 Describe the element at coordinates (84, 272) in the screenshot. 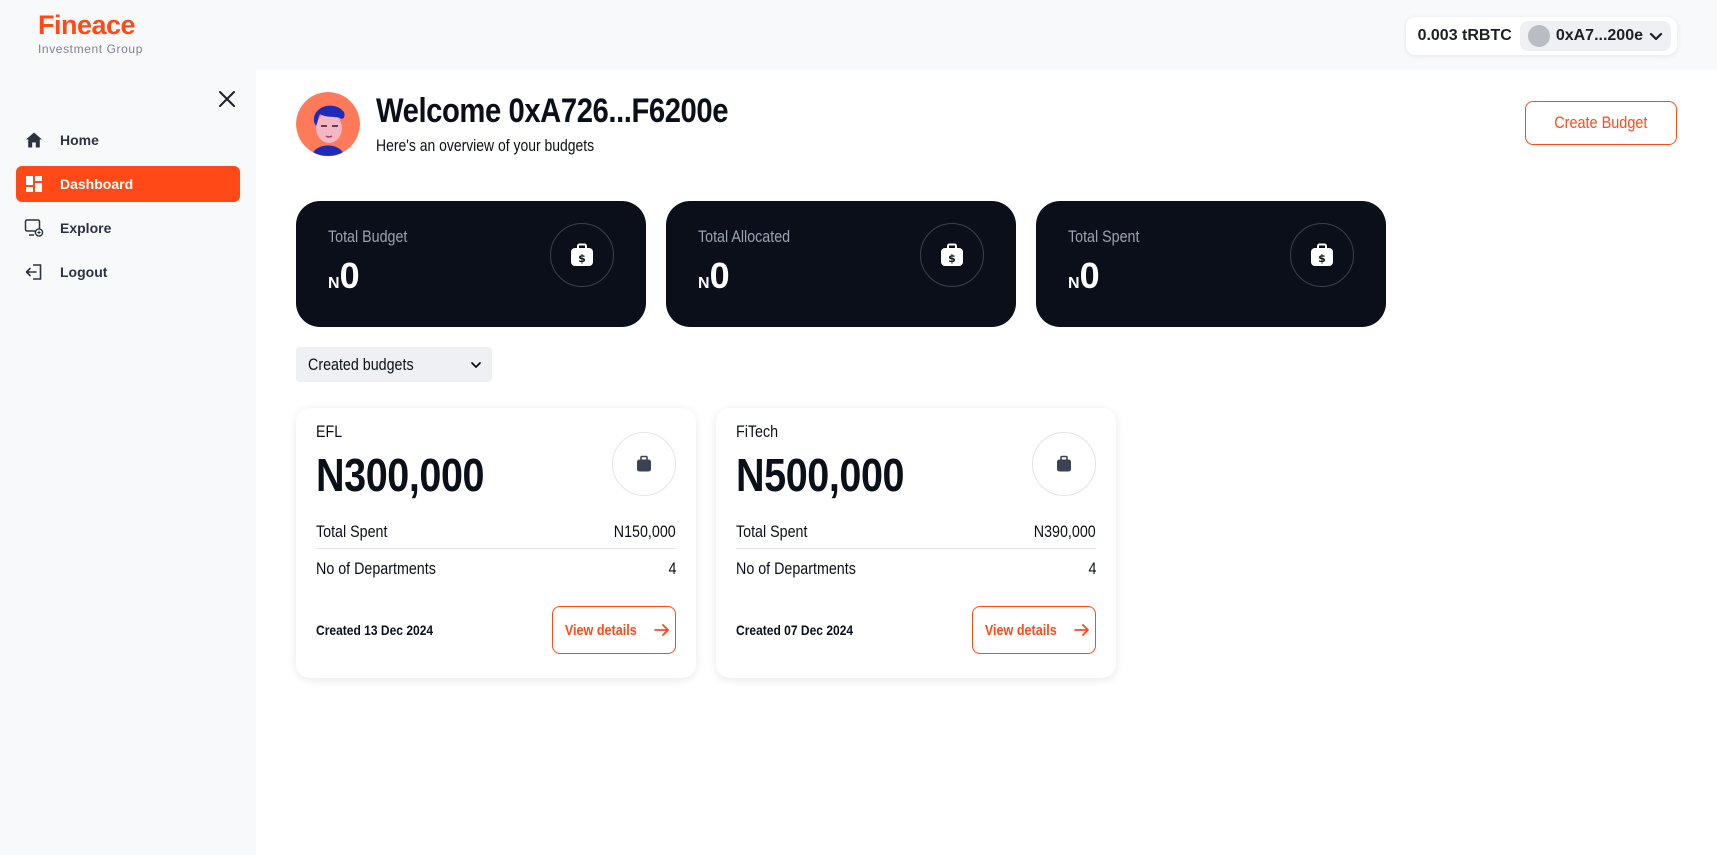

I see `sidebar-item-label: Logout` at that location.